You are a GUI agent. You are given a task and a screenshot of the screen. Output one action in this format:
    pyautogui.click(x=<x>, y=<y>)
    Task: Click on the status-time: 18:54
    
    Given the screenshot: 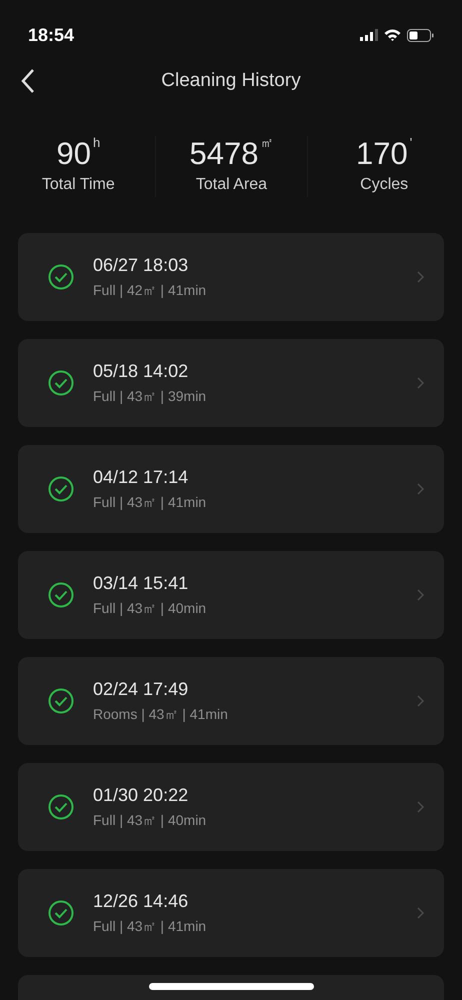 What is the action you would take?
    pyautogui.click(x=51, y=35)
    